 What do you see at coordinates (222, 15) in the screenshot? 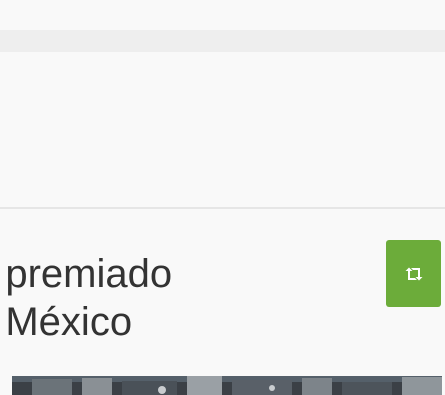
I see `top-strip` at bounding box center [222, 15].